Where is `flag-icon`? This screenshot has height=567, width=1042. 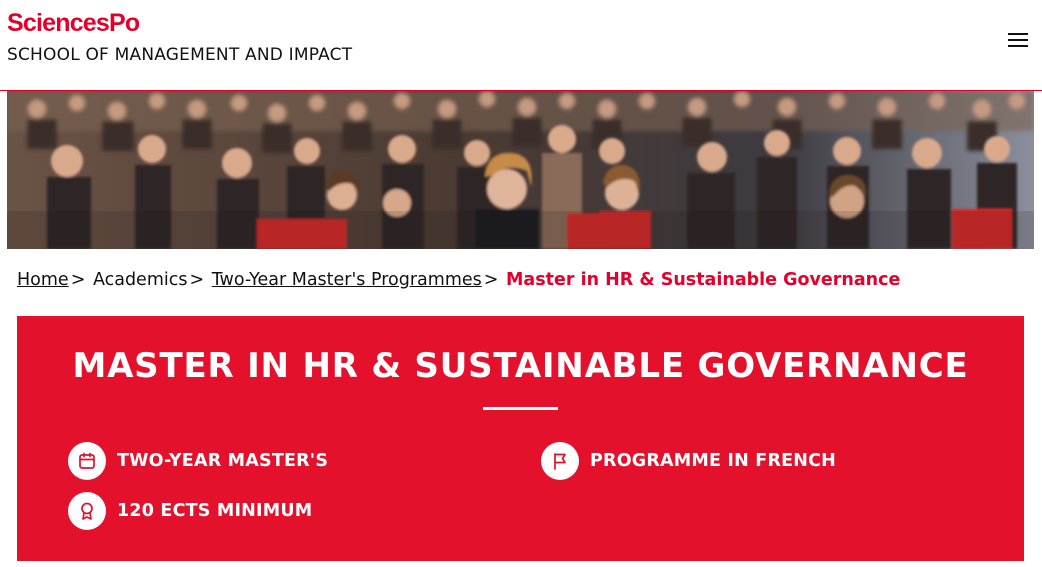
flag-icon is located at coordinates (560, 461).